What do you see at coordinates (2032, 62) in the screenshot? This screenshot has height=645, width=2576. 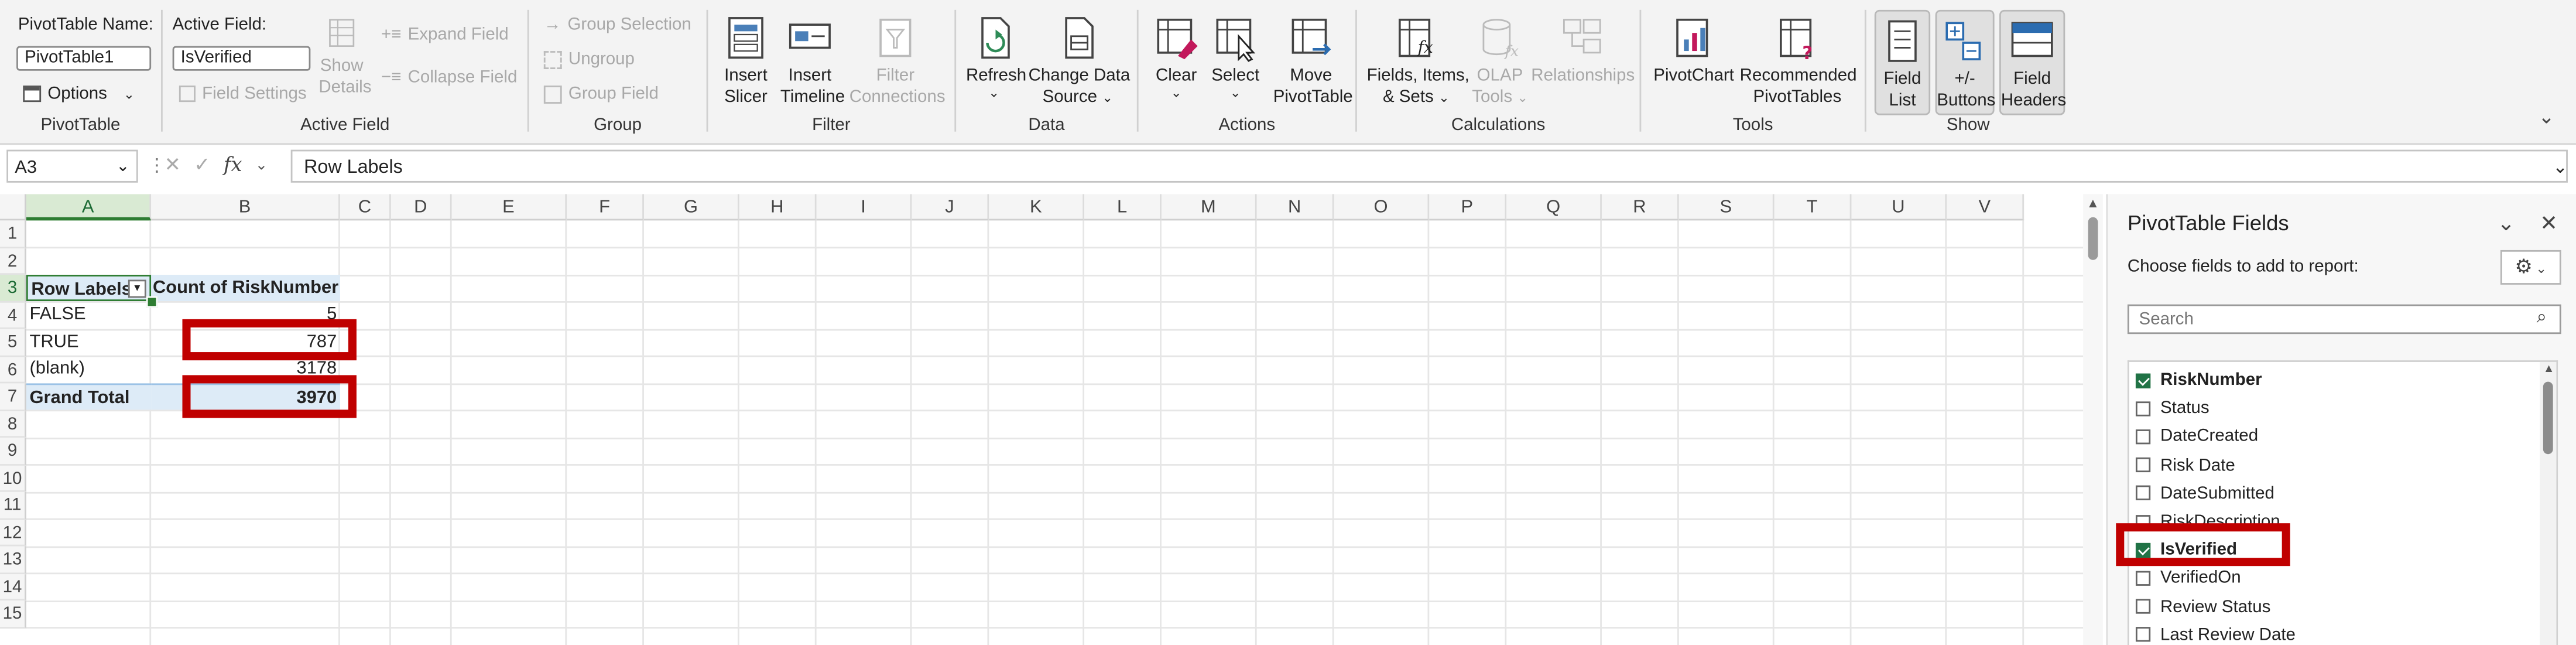 I see `field-headers-button: Field Headers` at bounding box center [2032, 62].